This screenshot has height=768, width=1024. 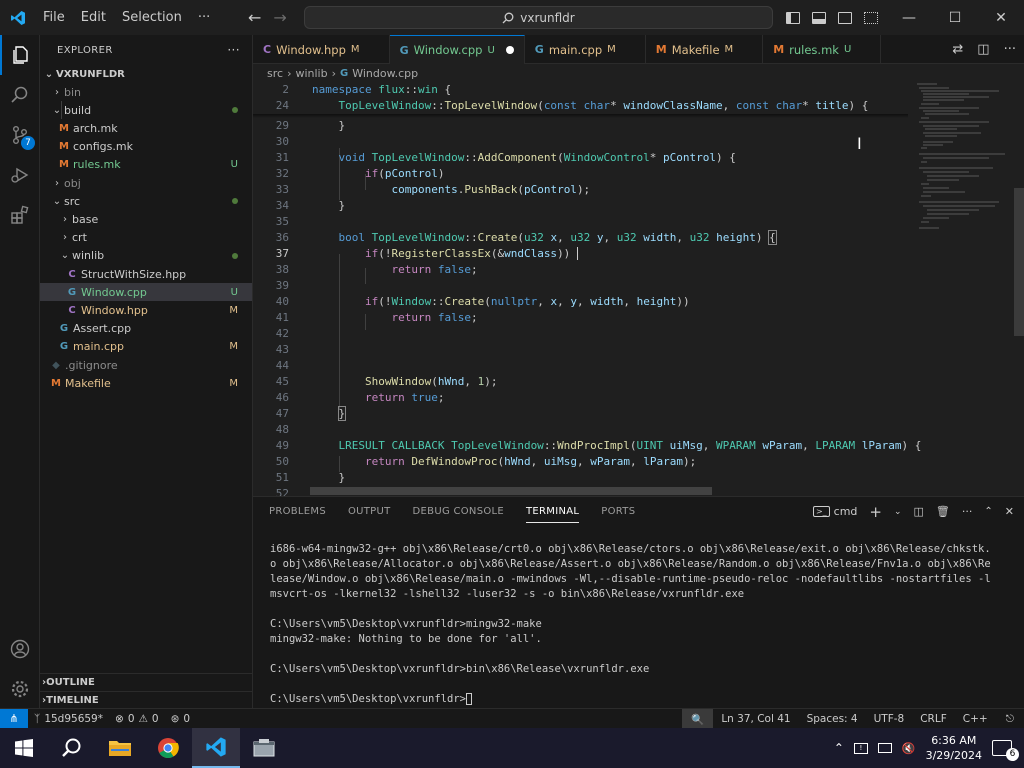 What do you see at coordinates (955, 17) in the screenshot?
I see `maximize-icon: ☐` at bounding box center [955, 17].